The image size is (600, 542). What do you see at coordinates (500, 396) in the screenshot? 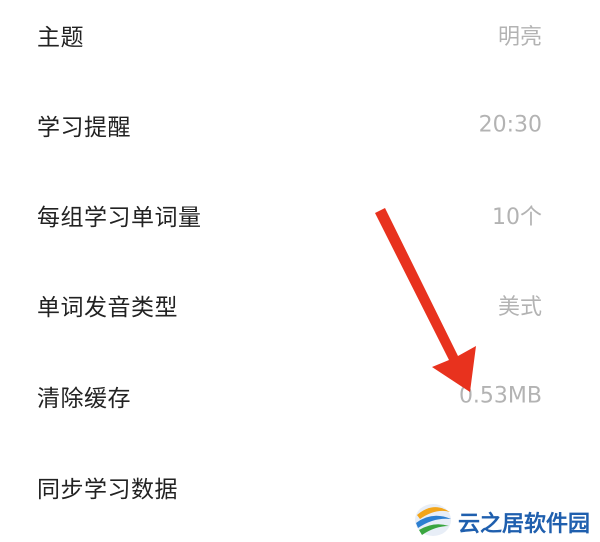
I see `setting-value-clear-cache: 0.53MB` at bounding box center [500, 396].